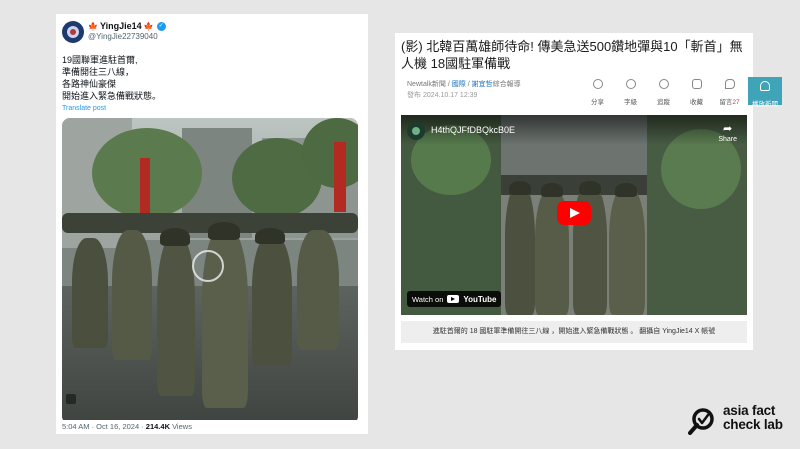 Image resolution: width=800 pixels, height=449 pixels. I want to click on article-toolbar: 分享 字級 追蹤 收藏 留言27 播放新聞, so click(681, 92).